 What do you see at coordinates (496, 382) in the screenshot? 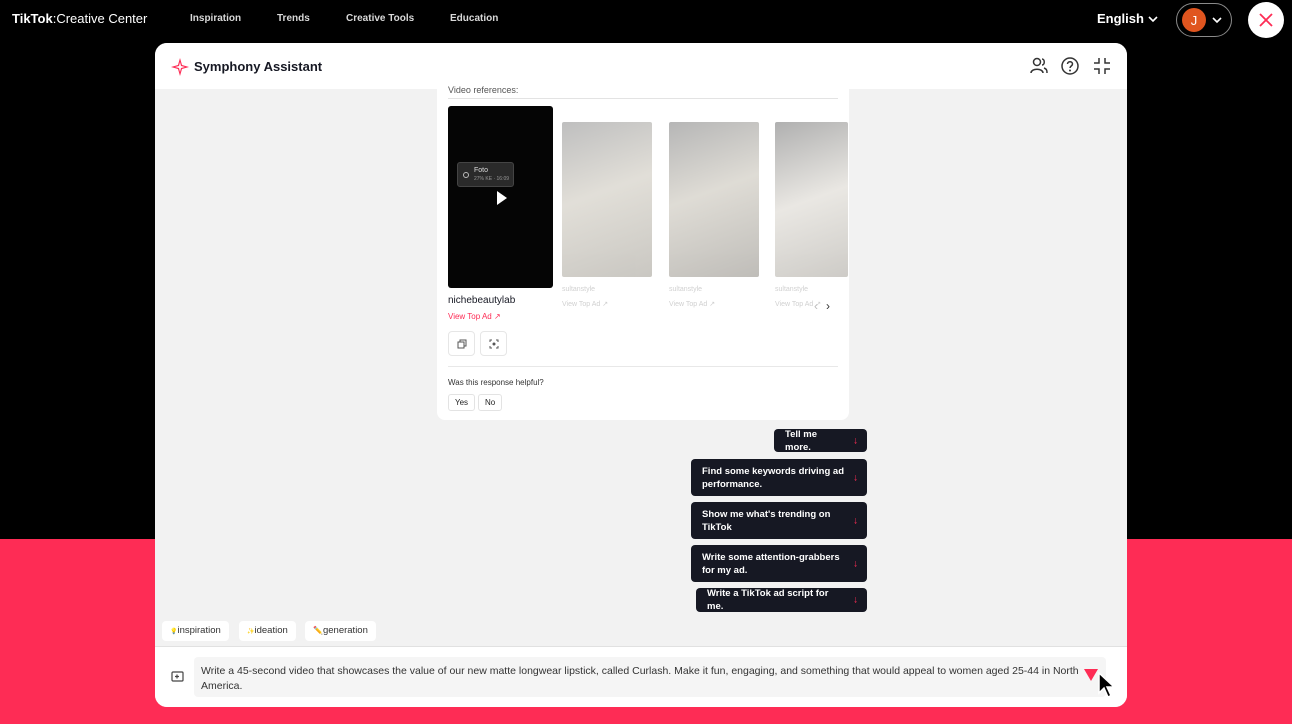
I see `helpful-question: Was this response helpful?` at bounding box center [496, 382].